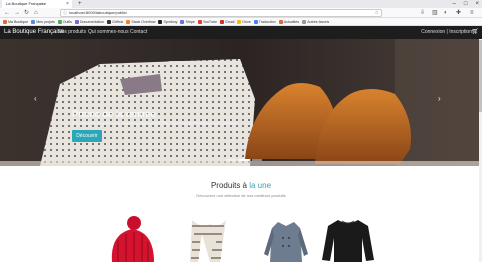 This screenshot has height=267, width=482. What do you see at coordinates (72, 32) in the screenshot?
I see `nav-link-products: Nos produits` at bounding box center [72, 32].